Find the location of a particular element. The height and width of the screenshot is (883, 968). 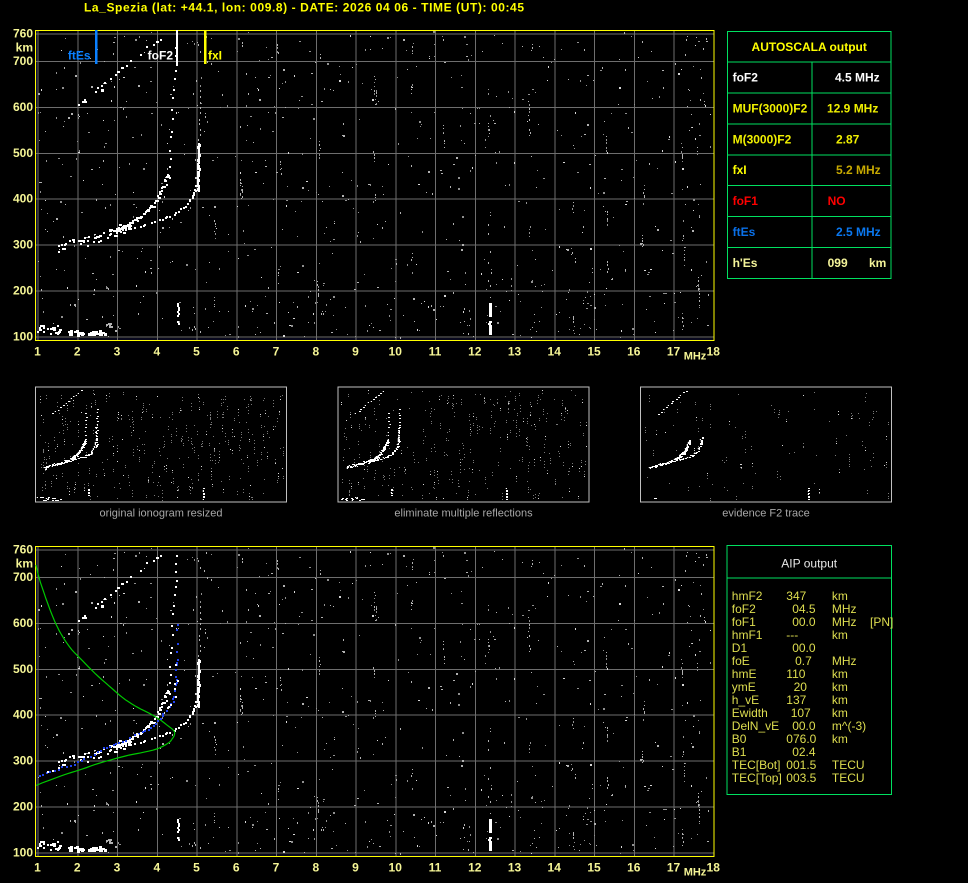

svg-text: 12 is located at coordinates (475, 868).